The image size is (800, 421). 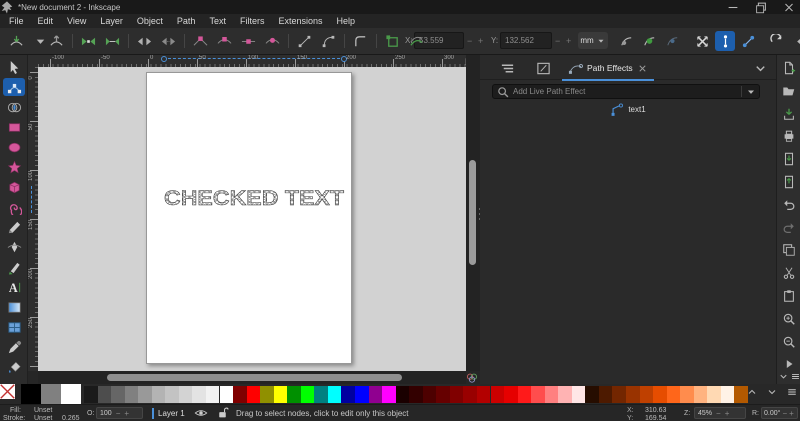 I want to click on 3dbox-tool, so click(x=14, y=187).